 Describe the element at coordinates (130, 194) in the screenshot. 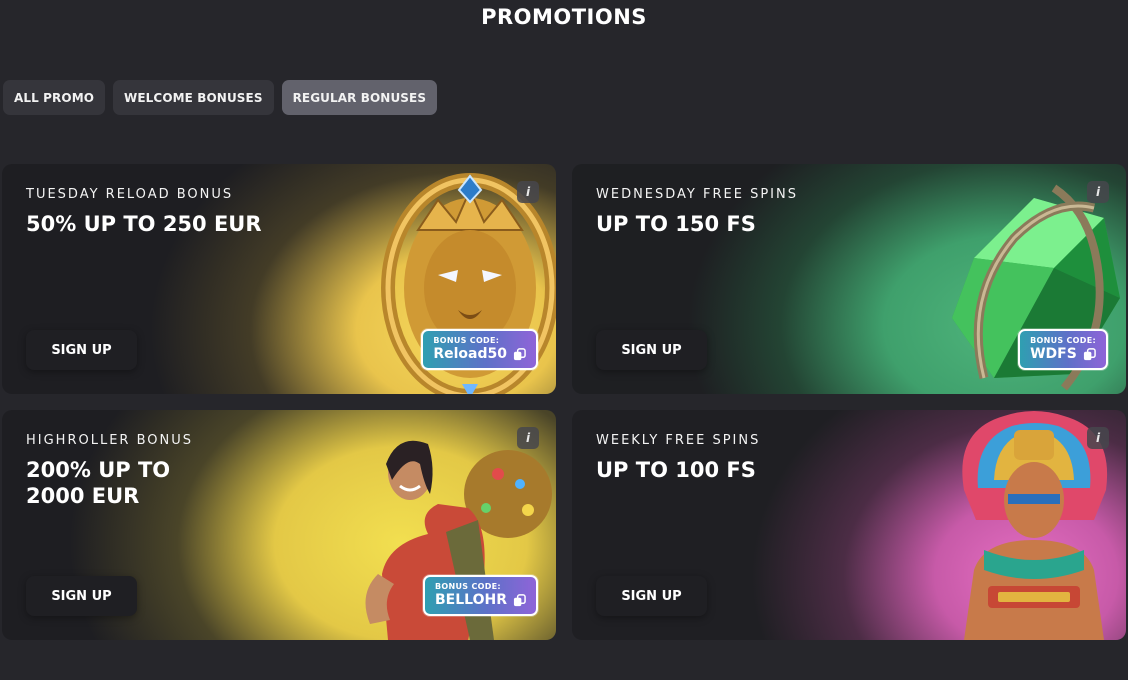

I see `promo-card-label: TUESDAY RELOAD BONUS` at that location.